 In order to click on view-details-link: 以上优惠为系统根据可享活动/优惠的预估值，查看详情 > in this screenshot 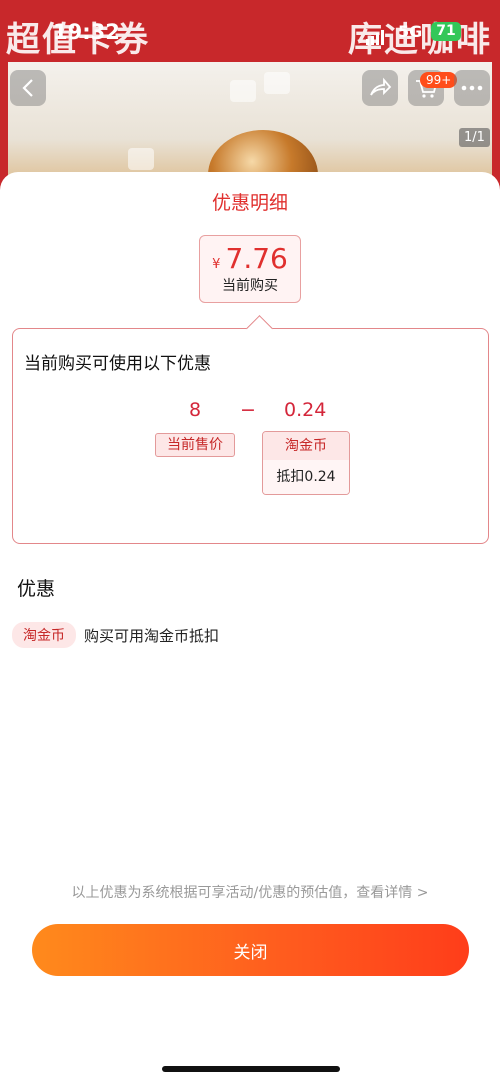, I will do `click(250, 892)`.